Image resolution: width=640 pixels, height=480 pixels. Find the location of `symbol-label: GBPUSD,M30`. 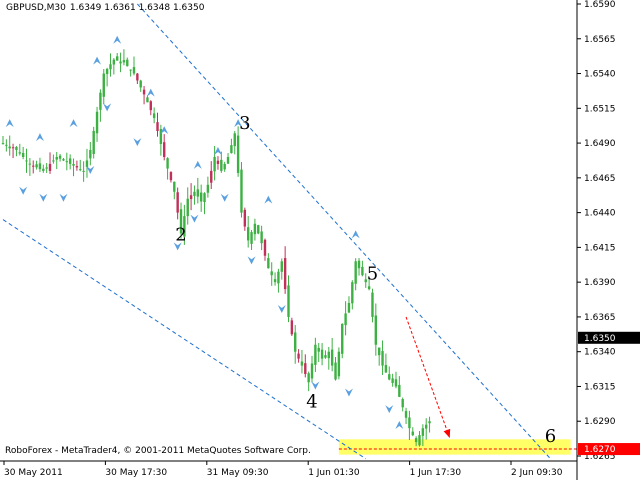

symbol-label: GBPUSD,M30 is located at coordinates (36, 8).